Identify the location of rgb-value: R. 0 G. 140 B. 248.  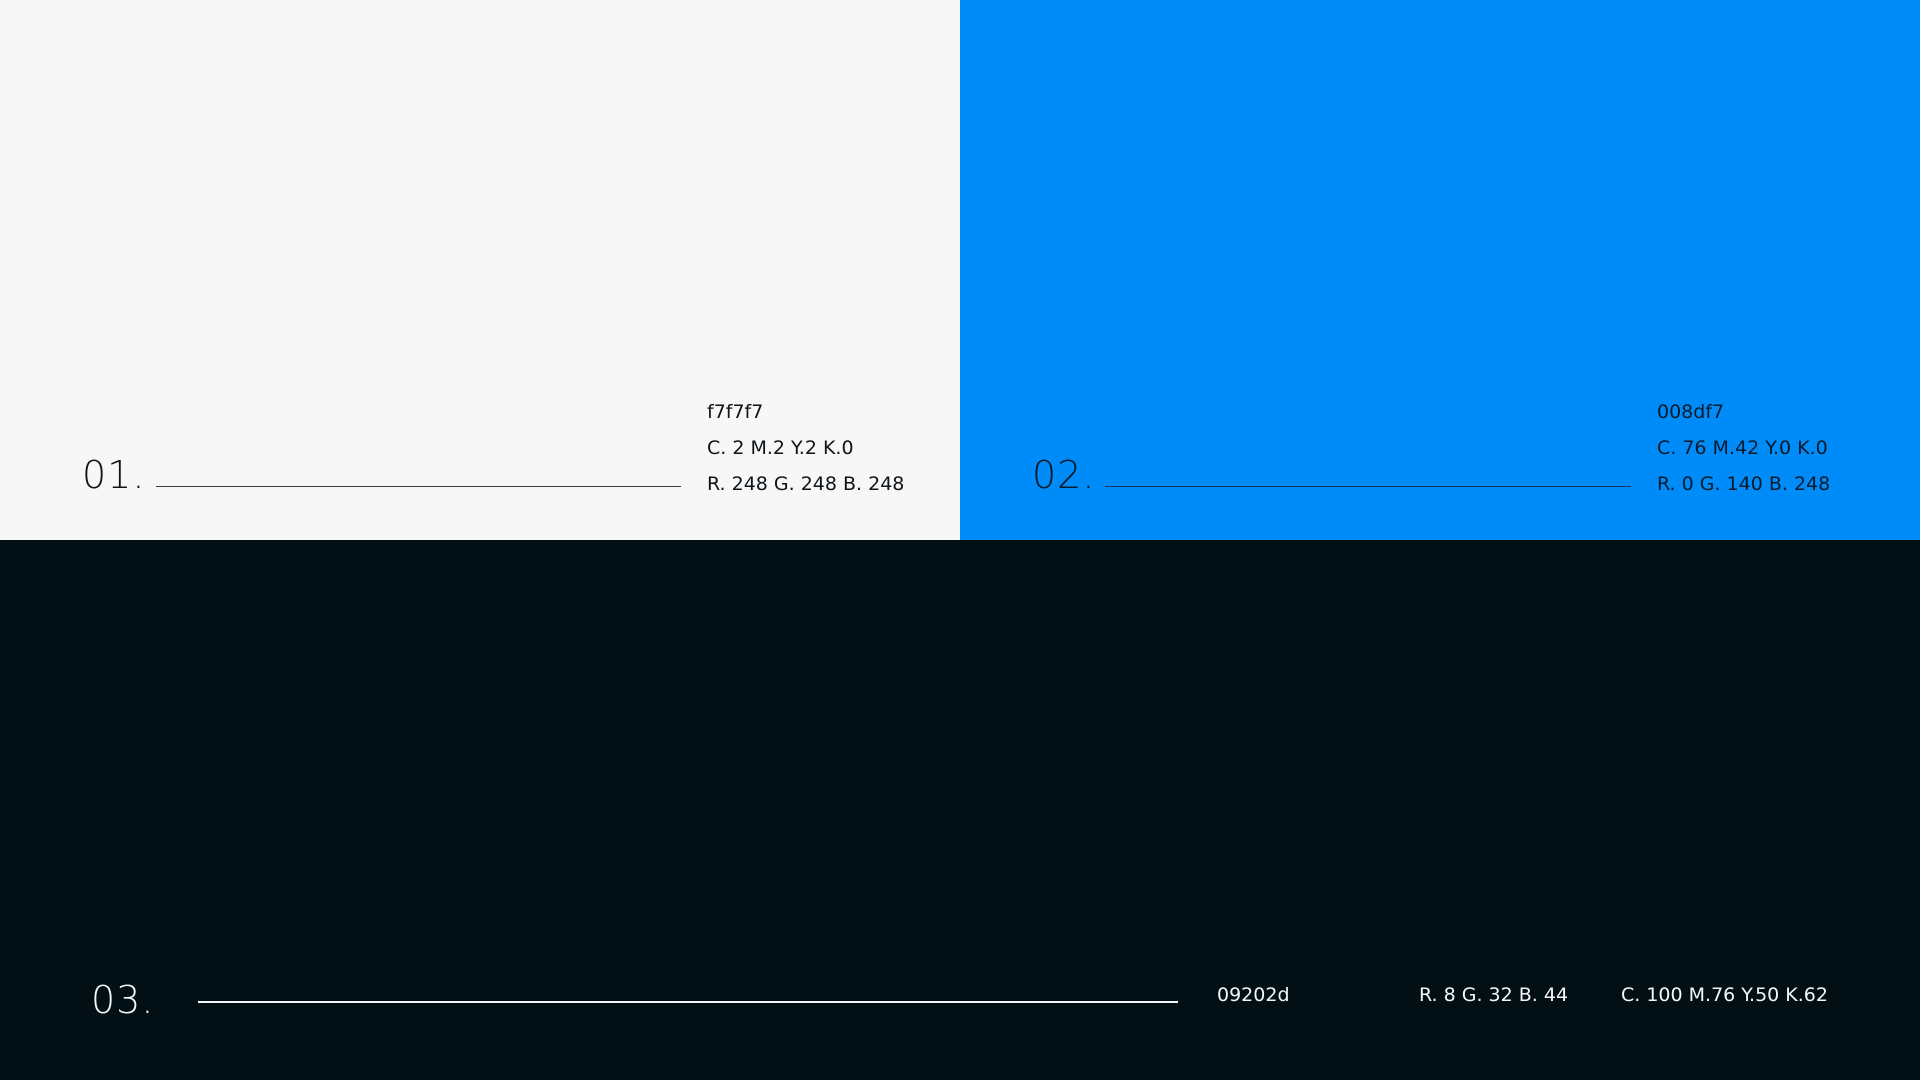
(1744, 484).